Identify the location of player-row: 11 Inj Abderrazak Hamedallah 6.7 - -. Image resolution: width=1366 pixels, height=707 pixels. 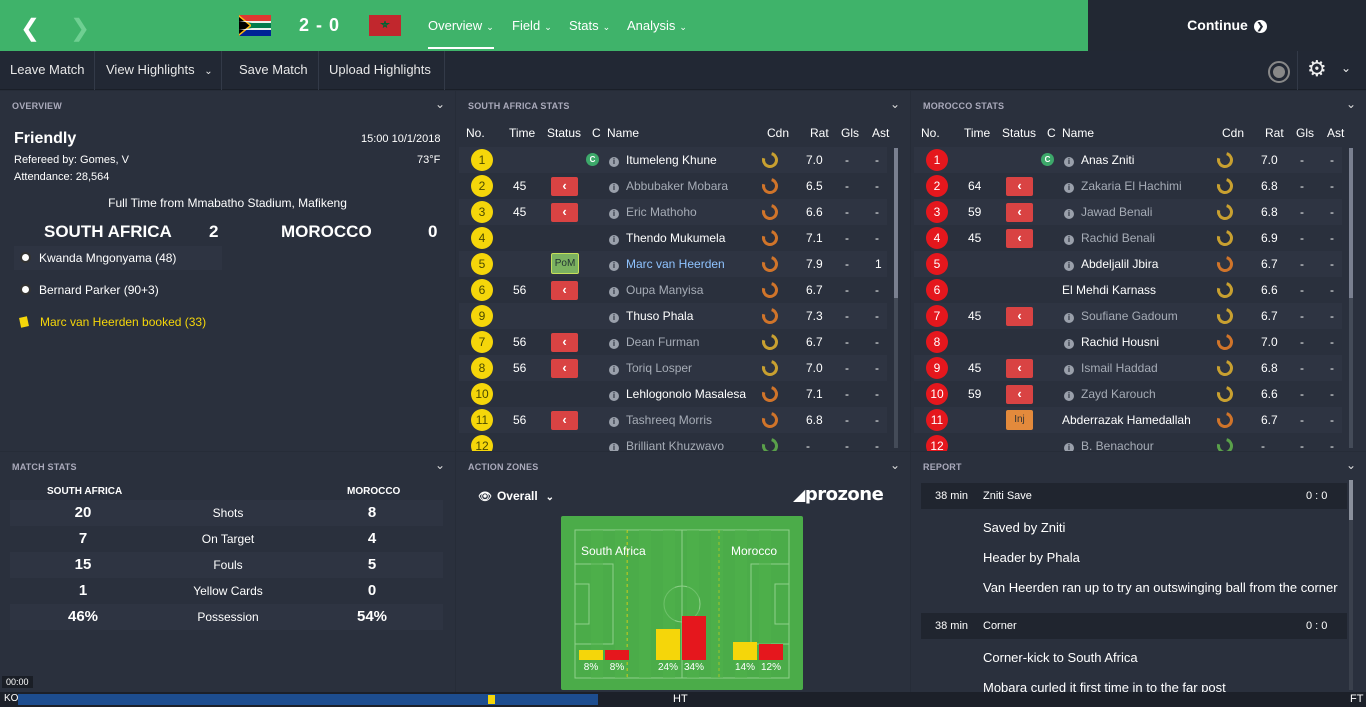
(1128, 420).